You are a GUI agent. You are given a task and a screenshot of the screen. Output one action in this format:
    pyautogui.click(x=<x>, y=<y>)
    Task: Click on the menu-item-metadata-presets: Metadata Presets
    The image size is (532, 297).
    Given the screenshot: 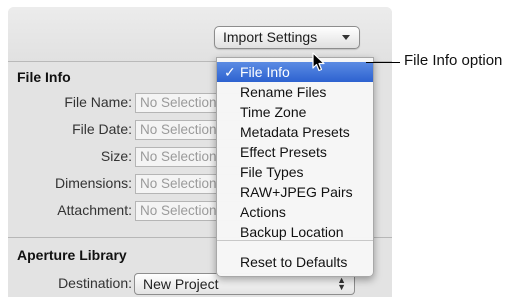 What is the action you would take?
    pyautogui.click(x=295, y=132)
    